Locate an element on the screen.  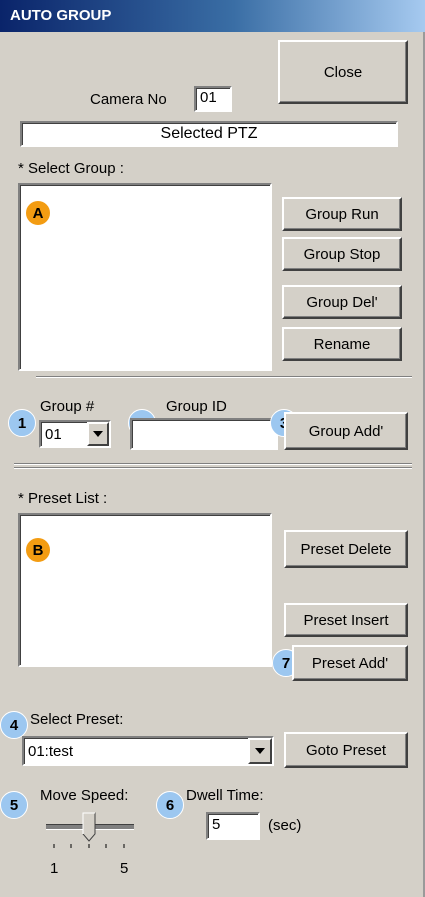
select-preset-dropdown-button is located at coordinates (260, 751).